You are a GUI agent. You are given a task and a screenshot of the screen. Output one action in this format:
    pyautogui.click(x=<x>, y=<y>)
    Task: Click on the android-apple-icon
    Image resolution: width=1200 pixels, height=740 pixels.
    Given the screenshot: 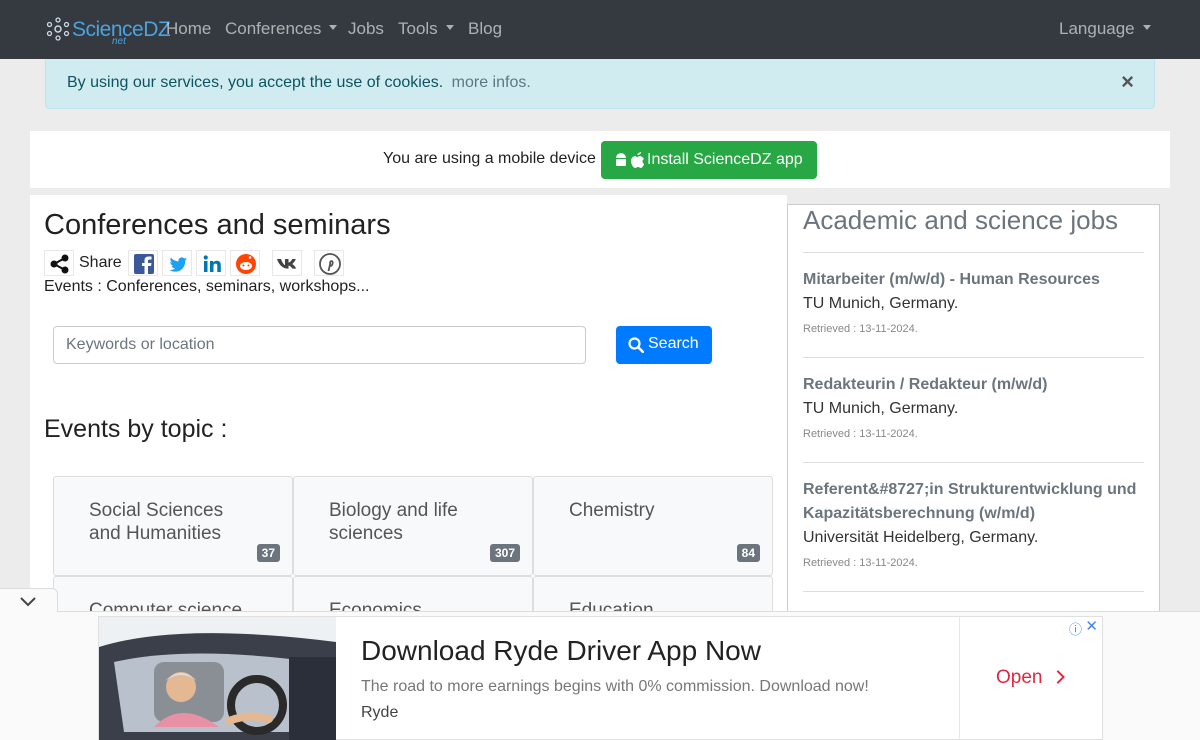 What is the action you would take?
    pyautogui.click(x=630, y=160)
    